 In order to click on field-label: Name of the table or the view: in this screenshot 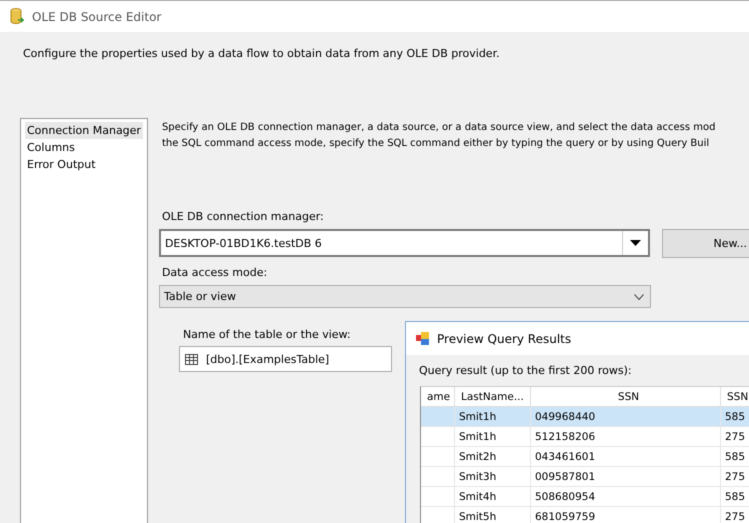, I will do `click(266, 334)`.